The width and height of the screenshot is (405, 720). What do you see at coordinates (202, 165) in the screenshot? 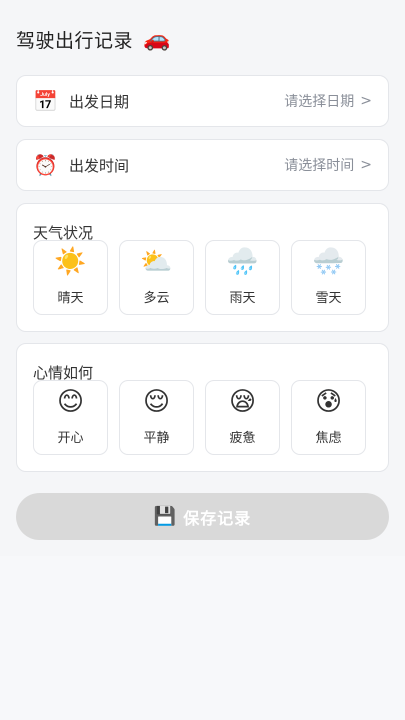
I see `departure-time-picker: ⏰ 出发时间 请选择时间 >` at bounding box center [202, 165].